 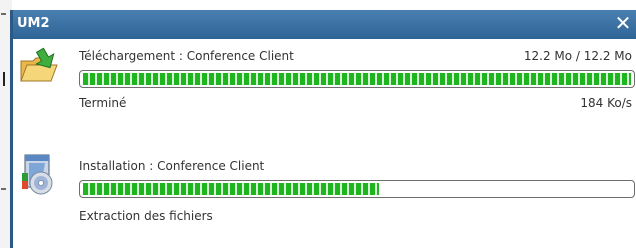 What do you see at coordinates (186, 56) in the screenshot?
I see `download-label: Téléchargement : Conference Client` at bounding box center [186, 56].